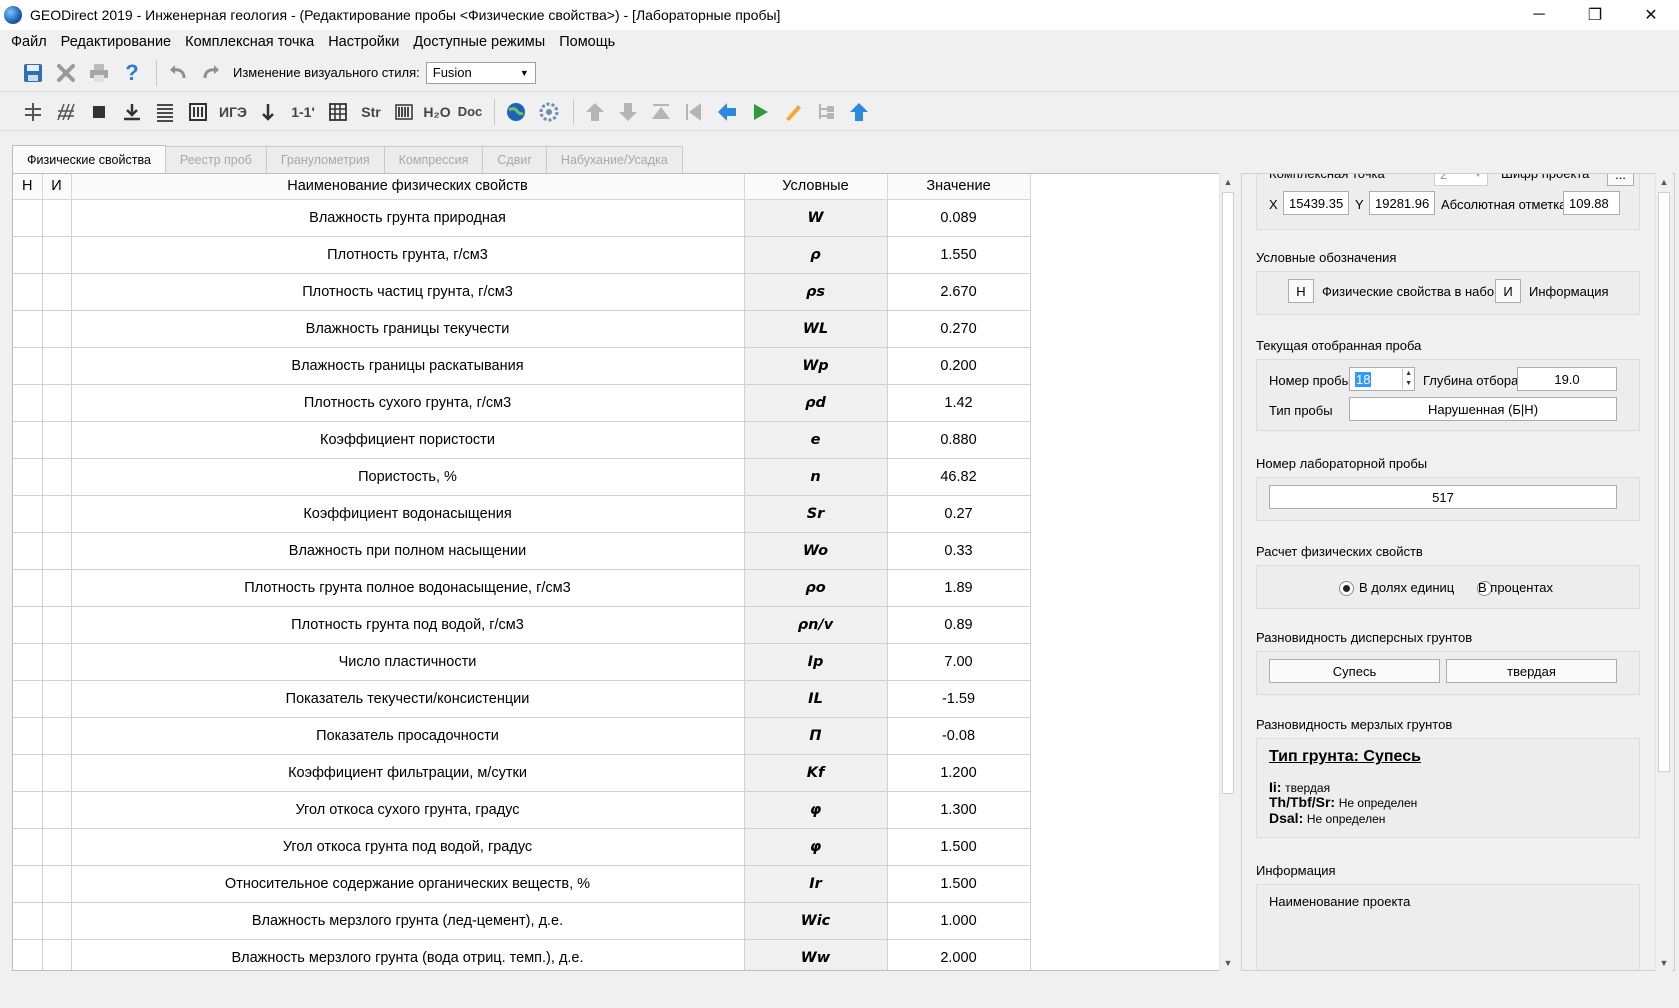  What do you see at coordinates (522, 477) in the screenshot?
I see `table-row: Пористость, % n 46.82` at bounding box center [522, 477].